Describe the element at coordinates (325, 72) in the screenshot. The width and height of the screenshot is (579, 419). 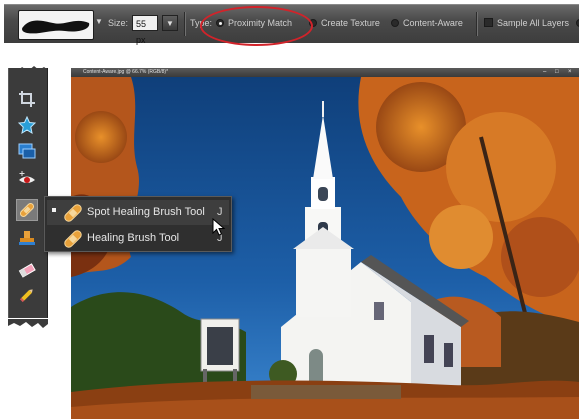
I see `document-title-bar: Content-Aware.jpg @ 66.7% (RGB/8)* – □ ×` at that location.